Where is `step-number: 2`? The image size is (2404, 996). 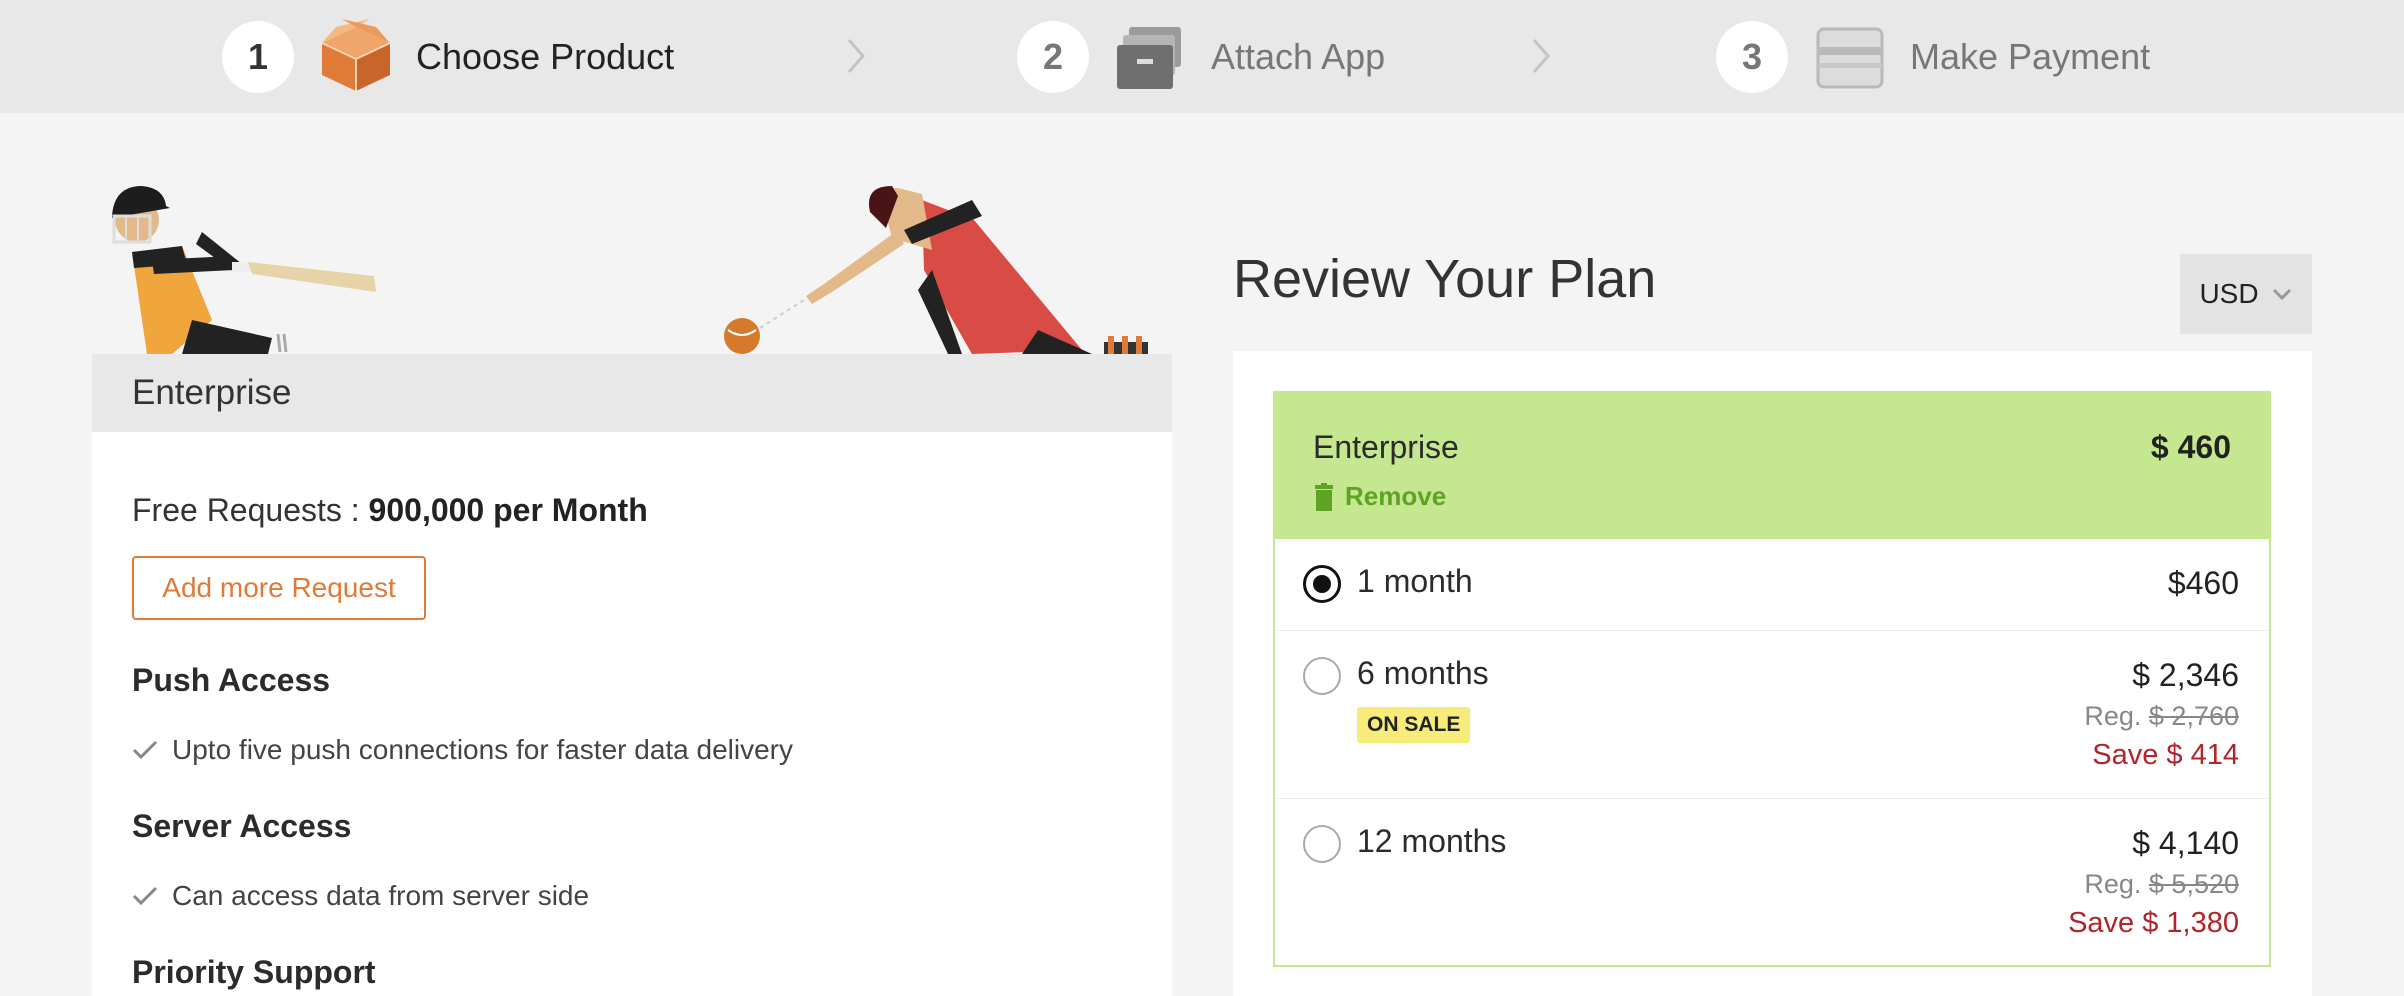
step-number: 2 is located at coordinates (1053, 56).